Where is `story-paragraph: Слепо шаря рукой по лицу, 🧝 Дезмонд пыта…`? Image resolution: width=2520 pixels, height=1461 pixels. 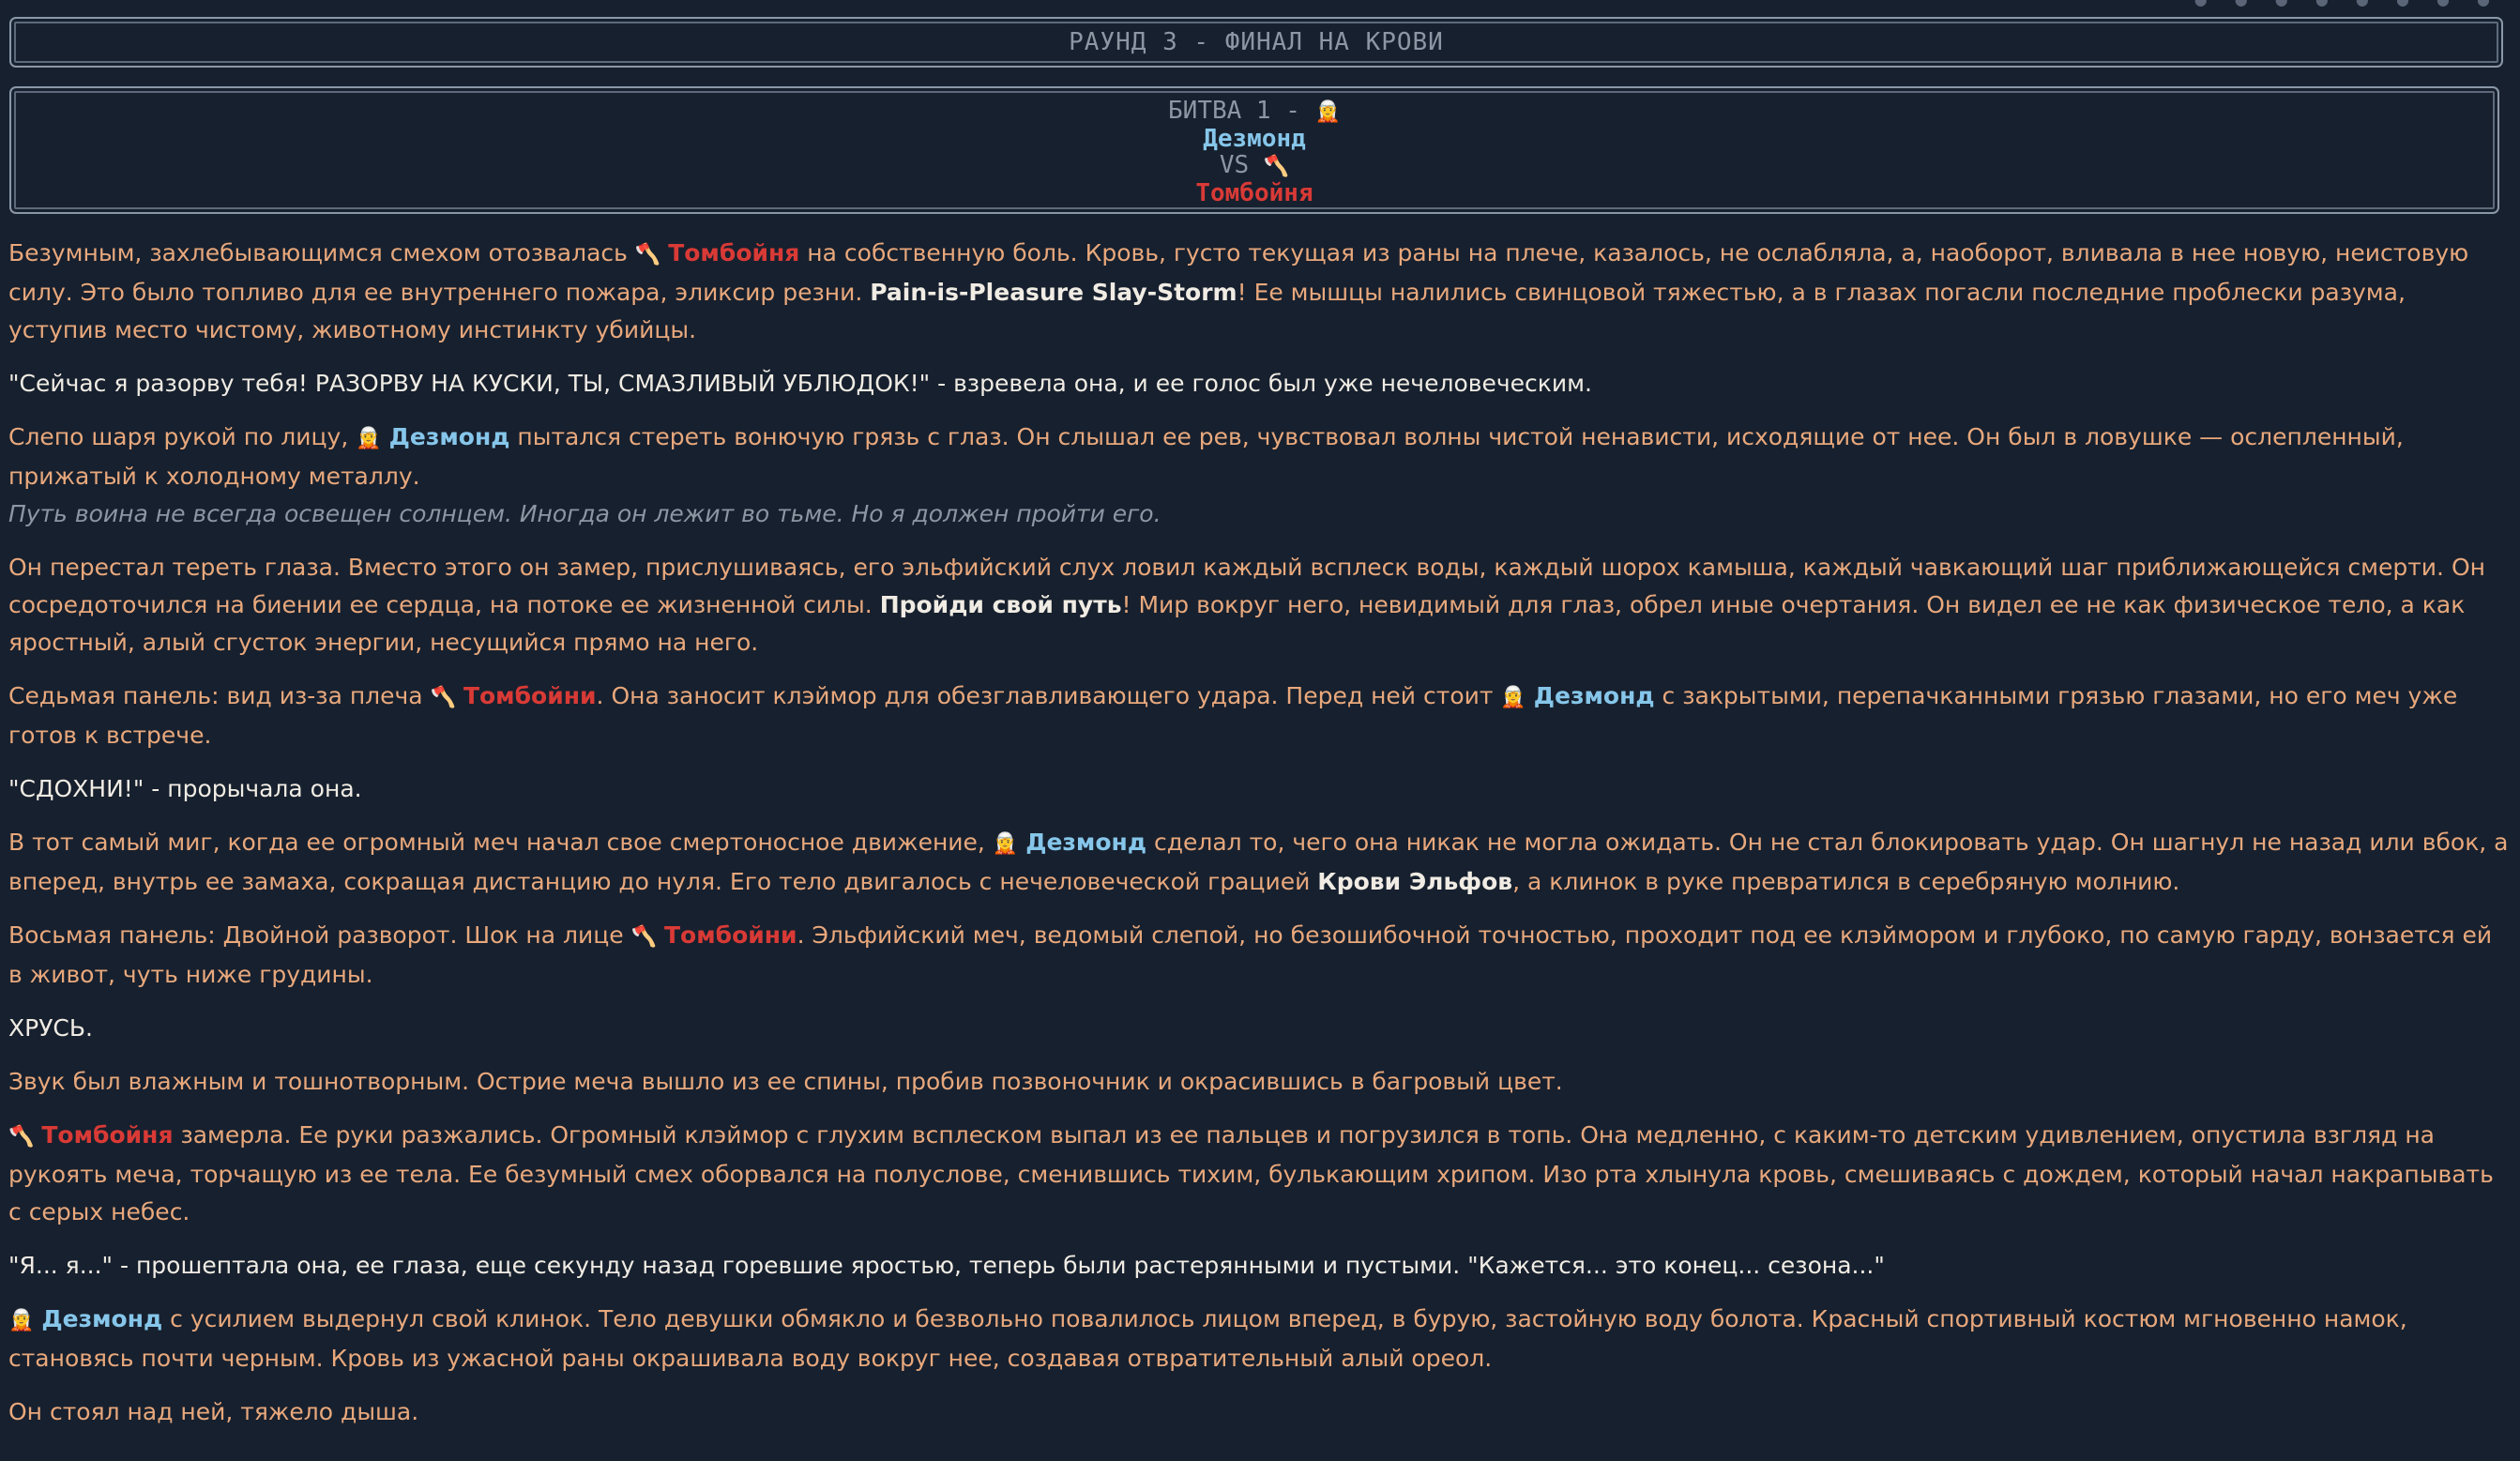
story-paragraph: Слепо шаря рукой по лицу, 🧝 Дезмонд пыта… is located at coordinates (1260, 457).